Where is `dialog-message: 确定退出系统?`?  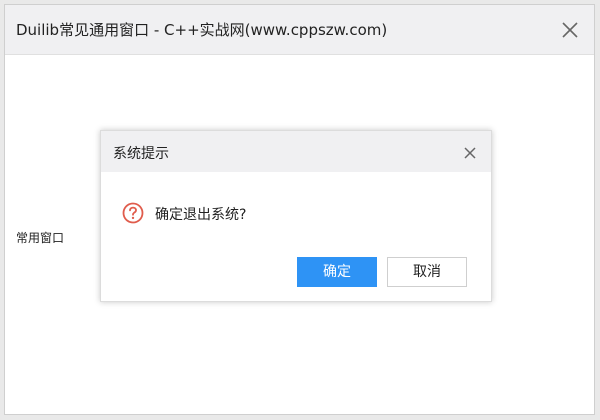
dialog-message: 确定退出系统? is located at coordinates (201, 215).